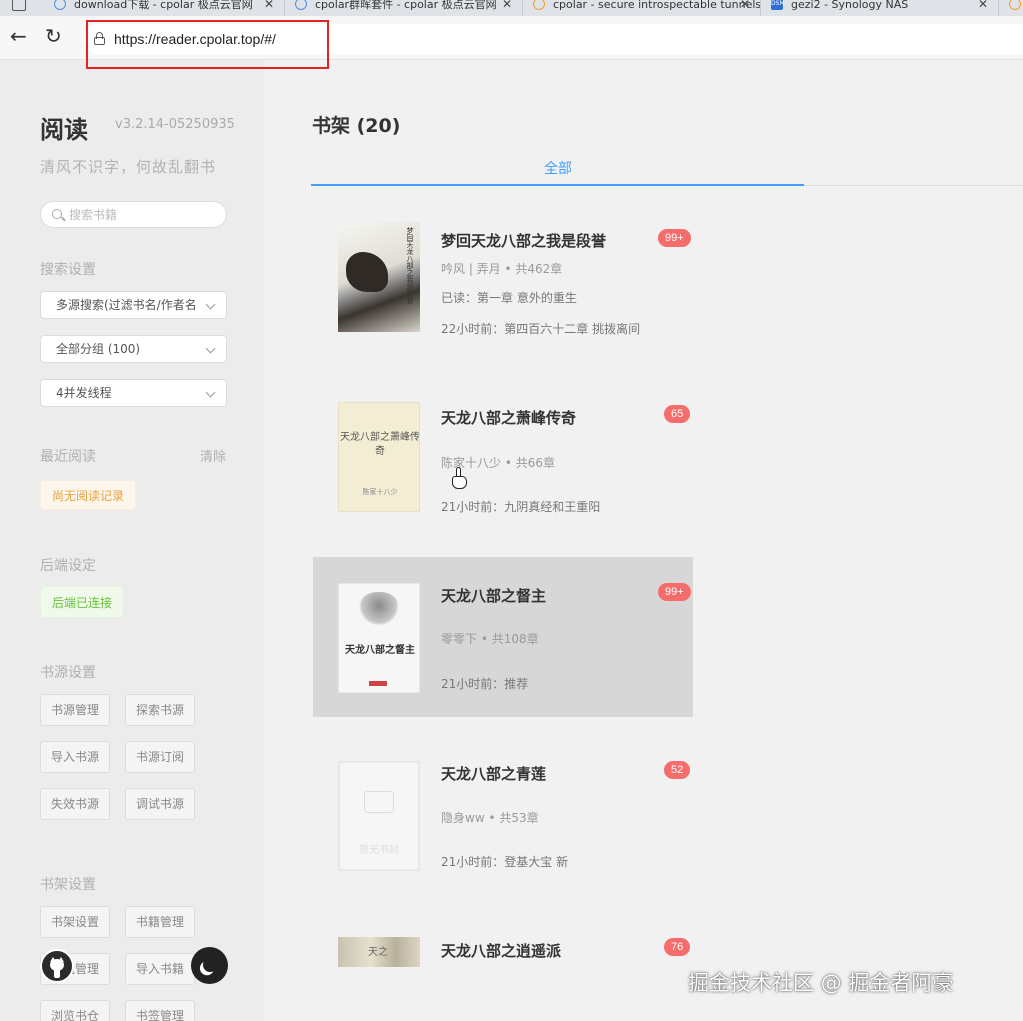  I want to click on no-history-tag: 尚无阅读记录, so click(88, 495).